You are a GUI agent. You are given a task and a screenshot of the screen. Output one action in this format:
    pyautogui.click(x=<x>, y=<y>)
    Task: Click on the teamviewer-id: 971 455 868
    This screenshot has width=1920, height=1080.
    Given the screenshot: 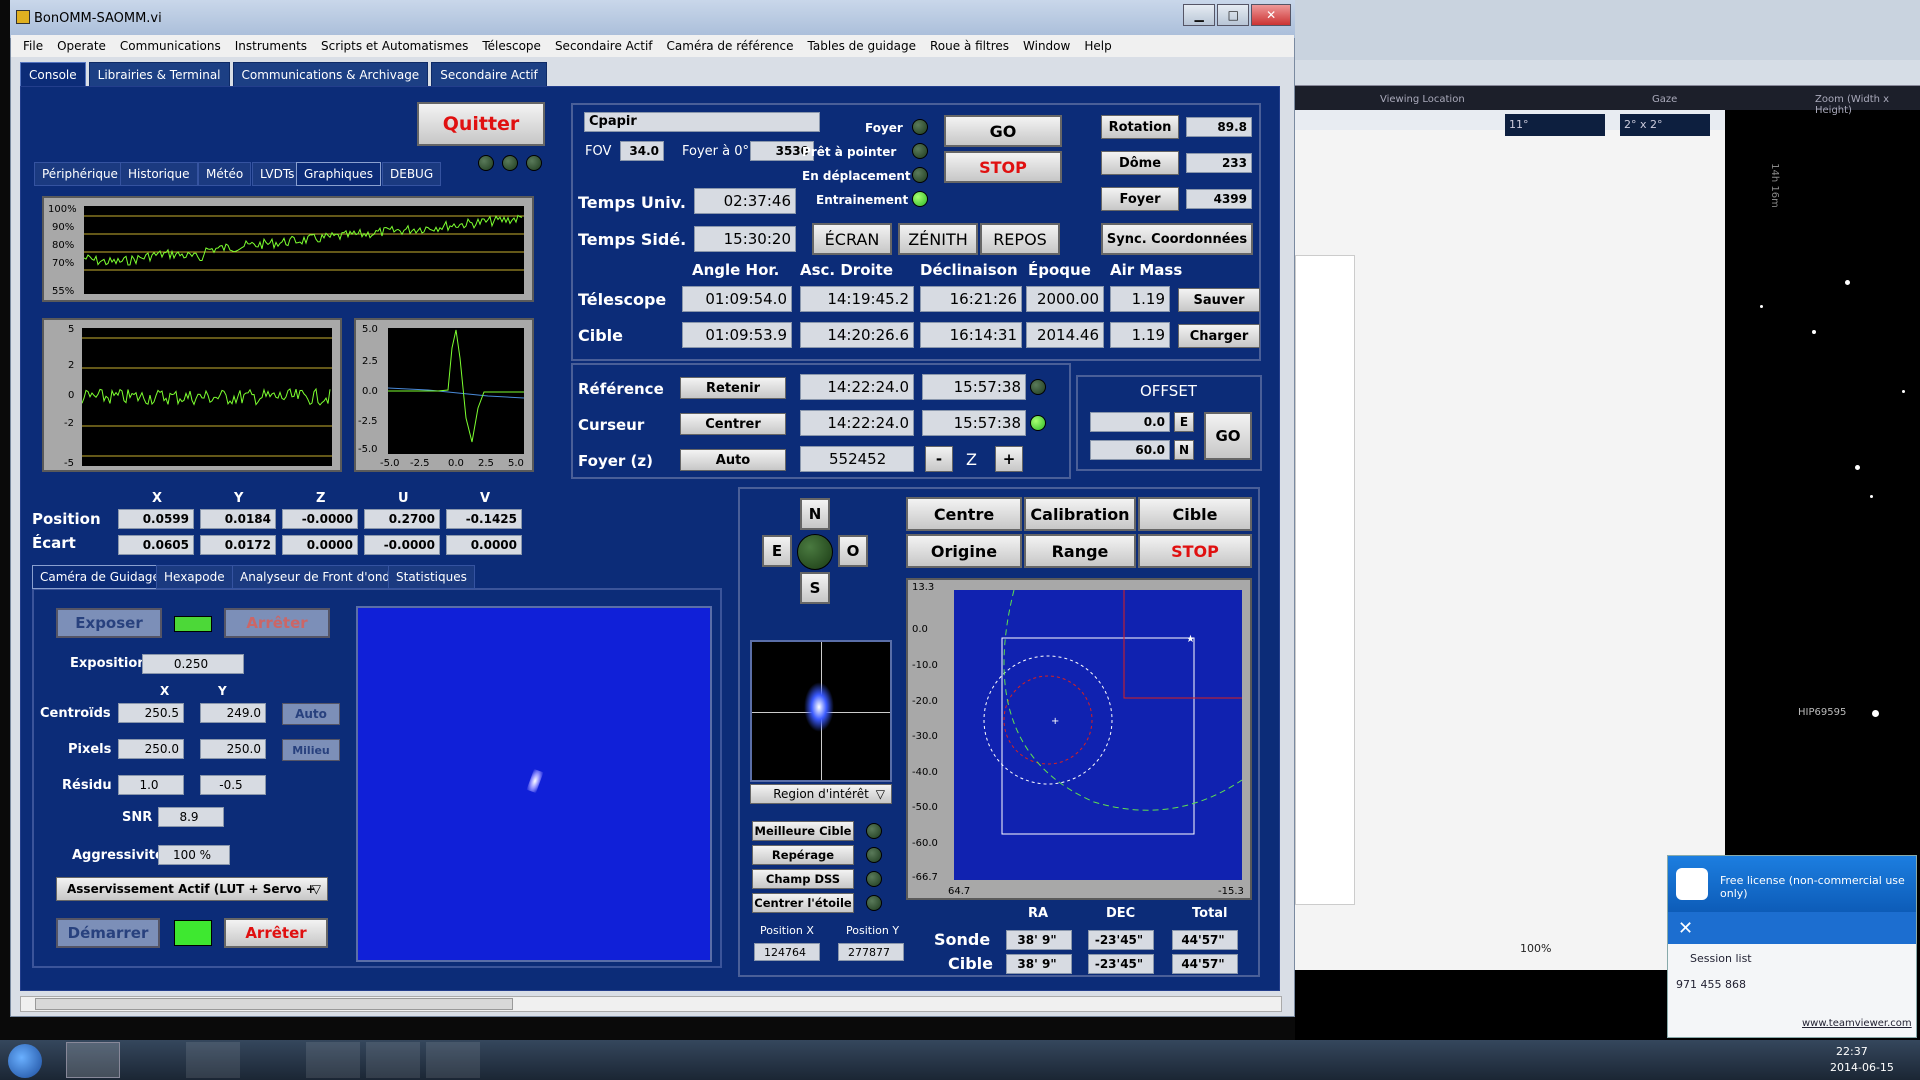 What is the action you would take?
    pyautogui.click(x=1711, y=984)
    